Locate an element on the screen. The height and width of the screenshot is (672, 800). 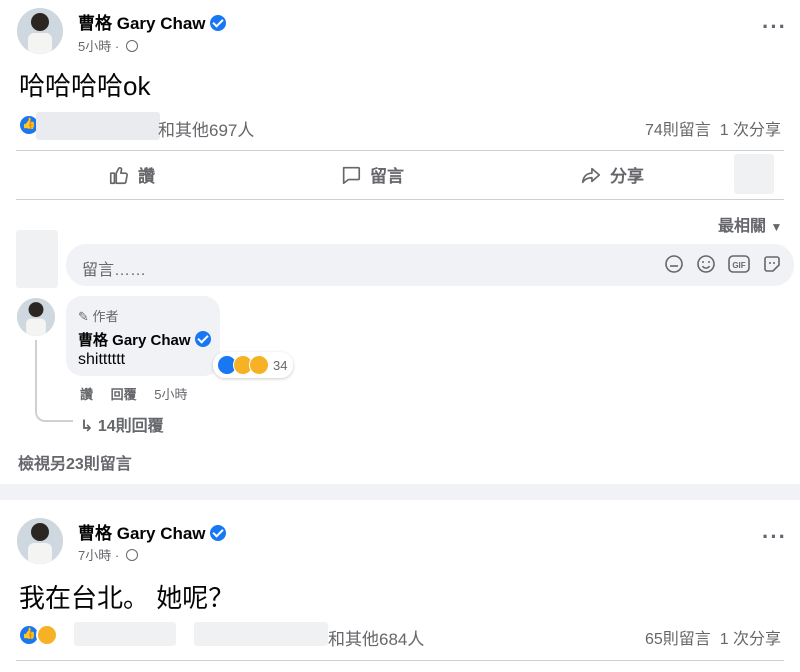
redacted-user-avatar is located at coordinates (37, 259).